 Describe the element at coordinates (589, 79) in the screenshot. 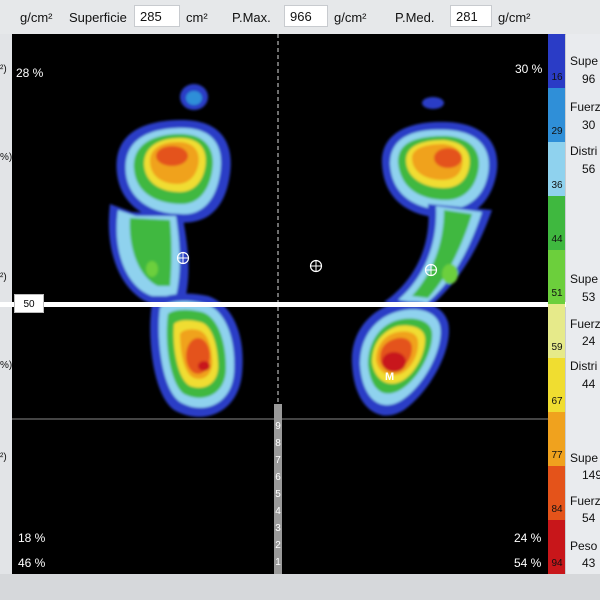

I see `stat-value: 96` at that location.